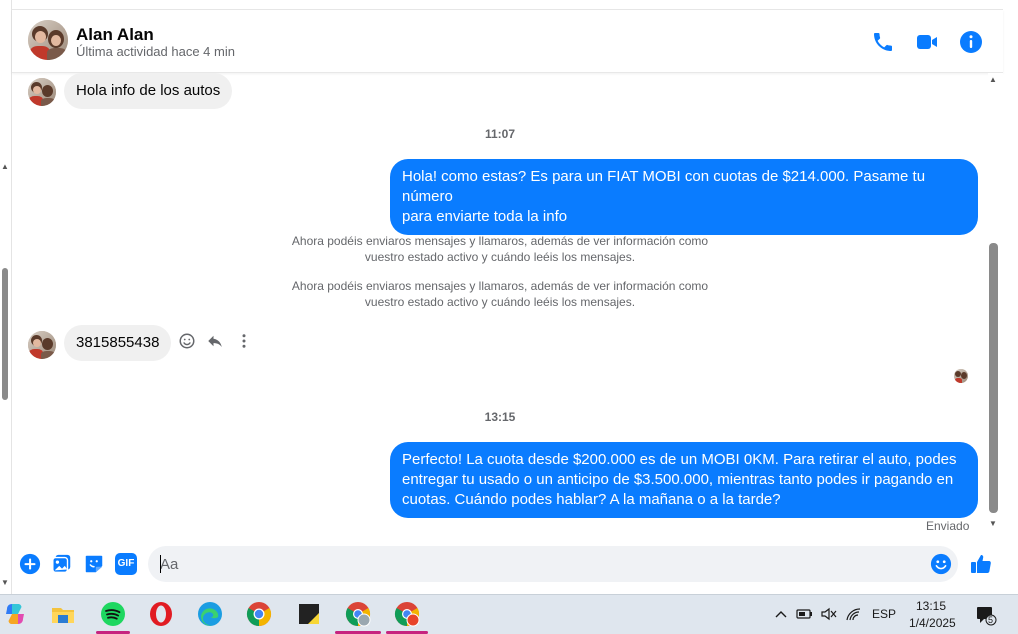 This screenshot has height=634, width=1018. What do you see at coordinates (259, 614) in the screenshot?
I see `chrome-icon` at bounding box center [259, 614].